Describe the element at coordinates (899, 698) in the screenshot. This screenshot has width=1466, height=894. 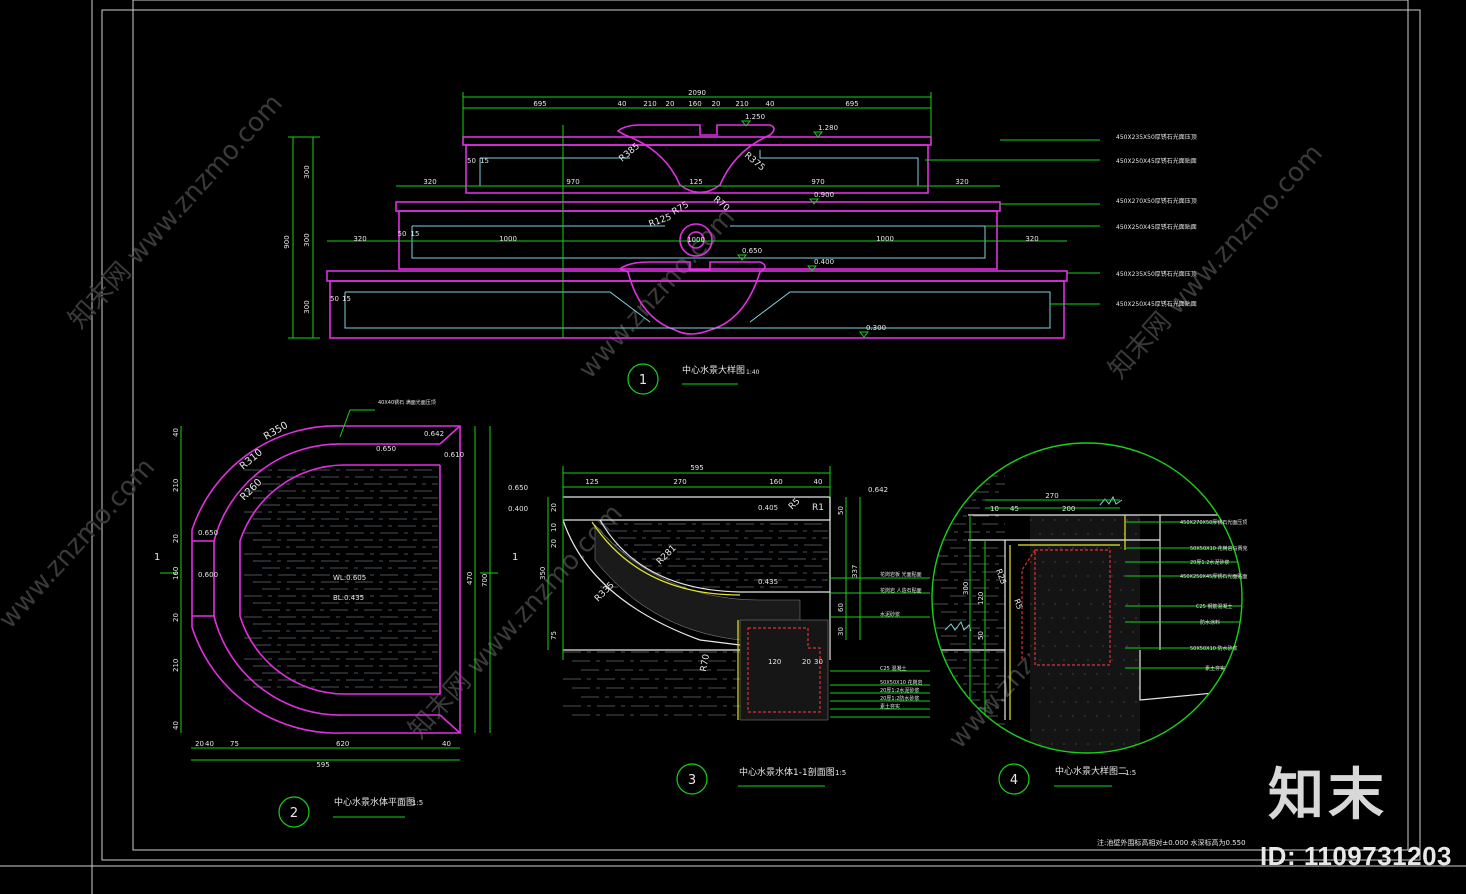
I see `material-note: 20厚1:2防水砂浆` at that location.